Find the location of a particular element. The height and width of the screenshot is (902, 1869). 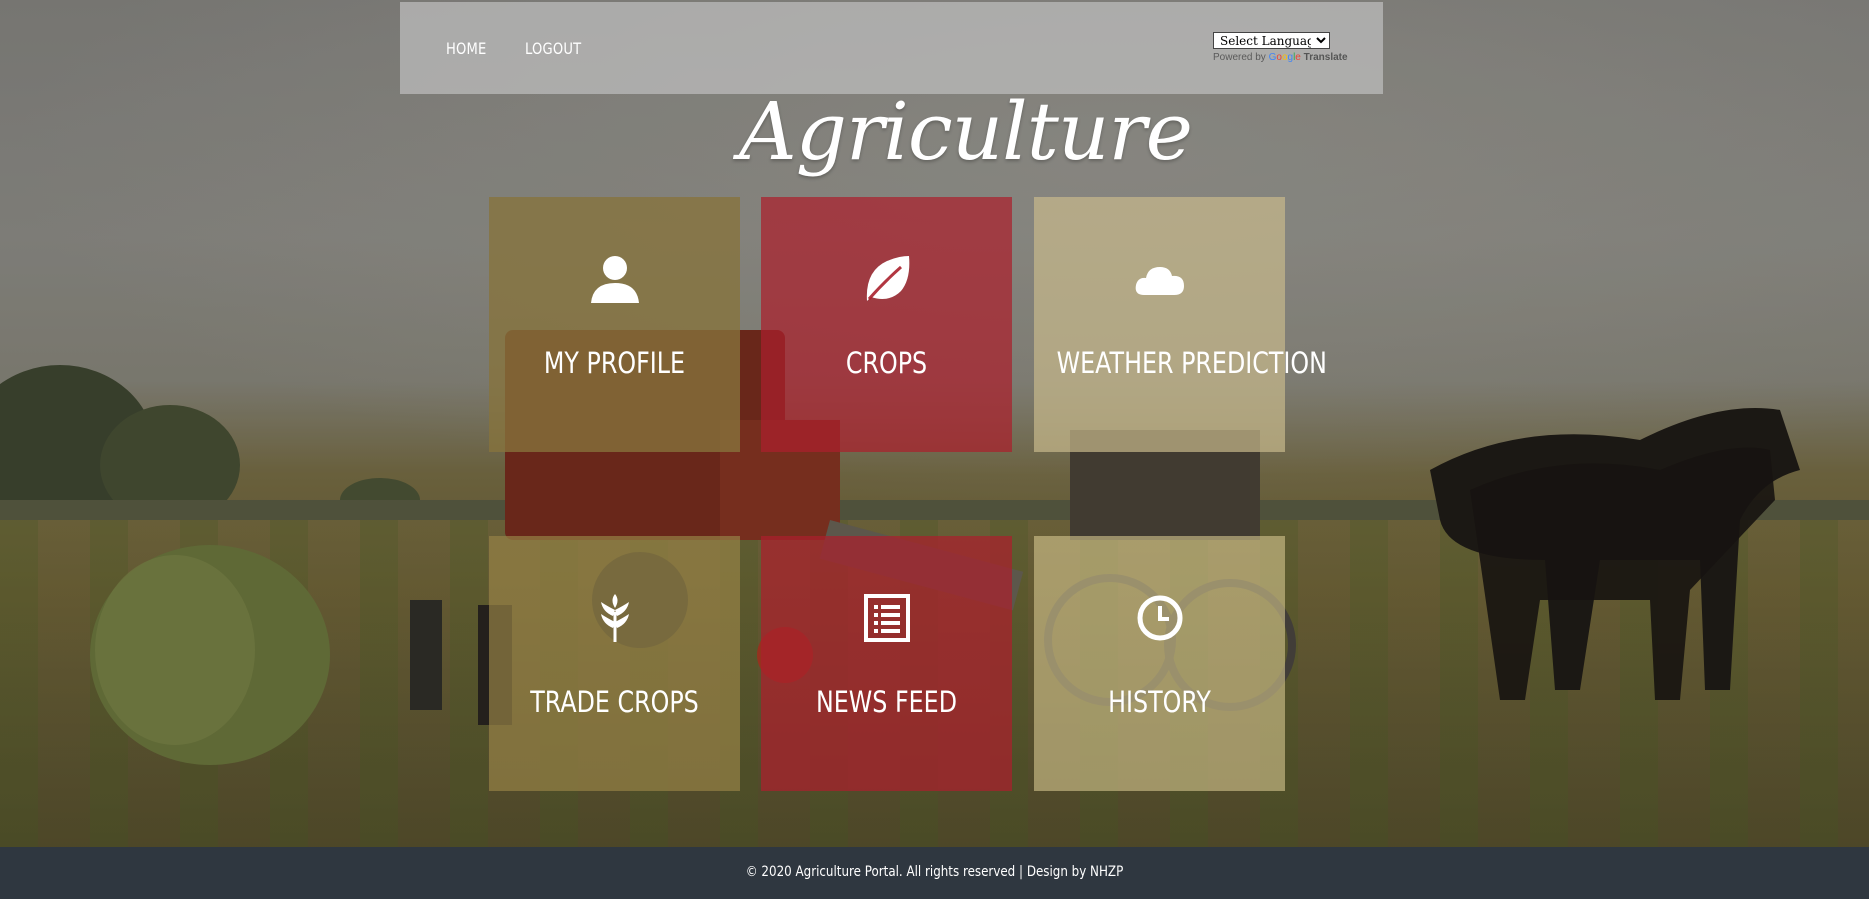

tile-crops-label: CROPS is located at coordinates (886, 363).